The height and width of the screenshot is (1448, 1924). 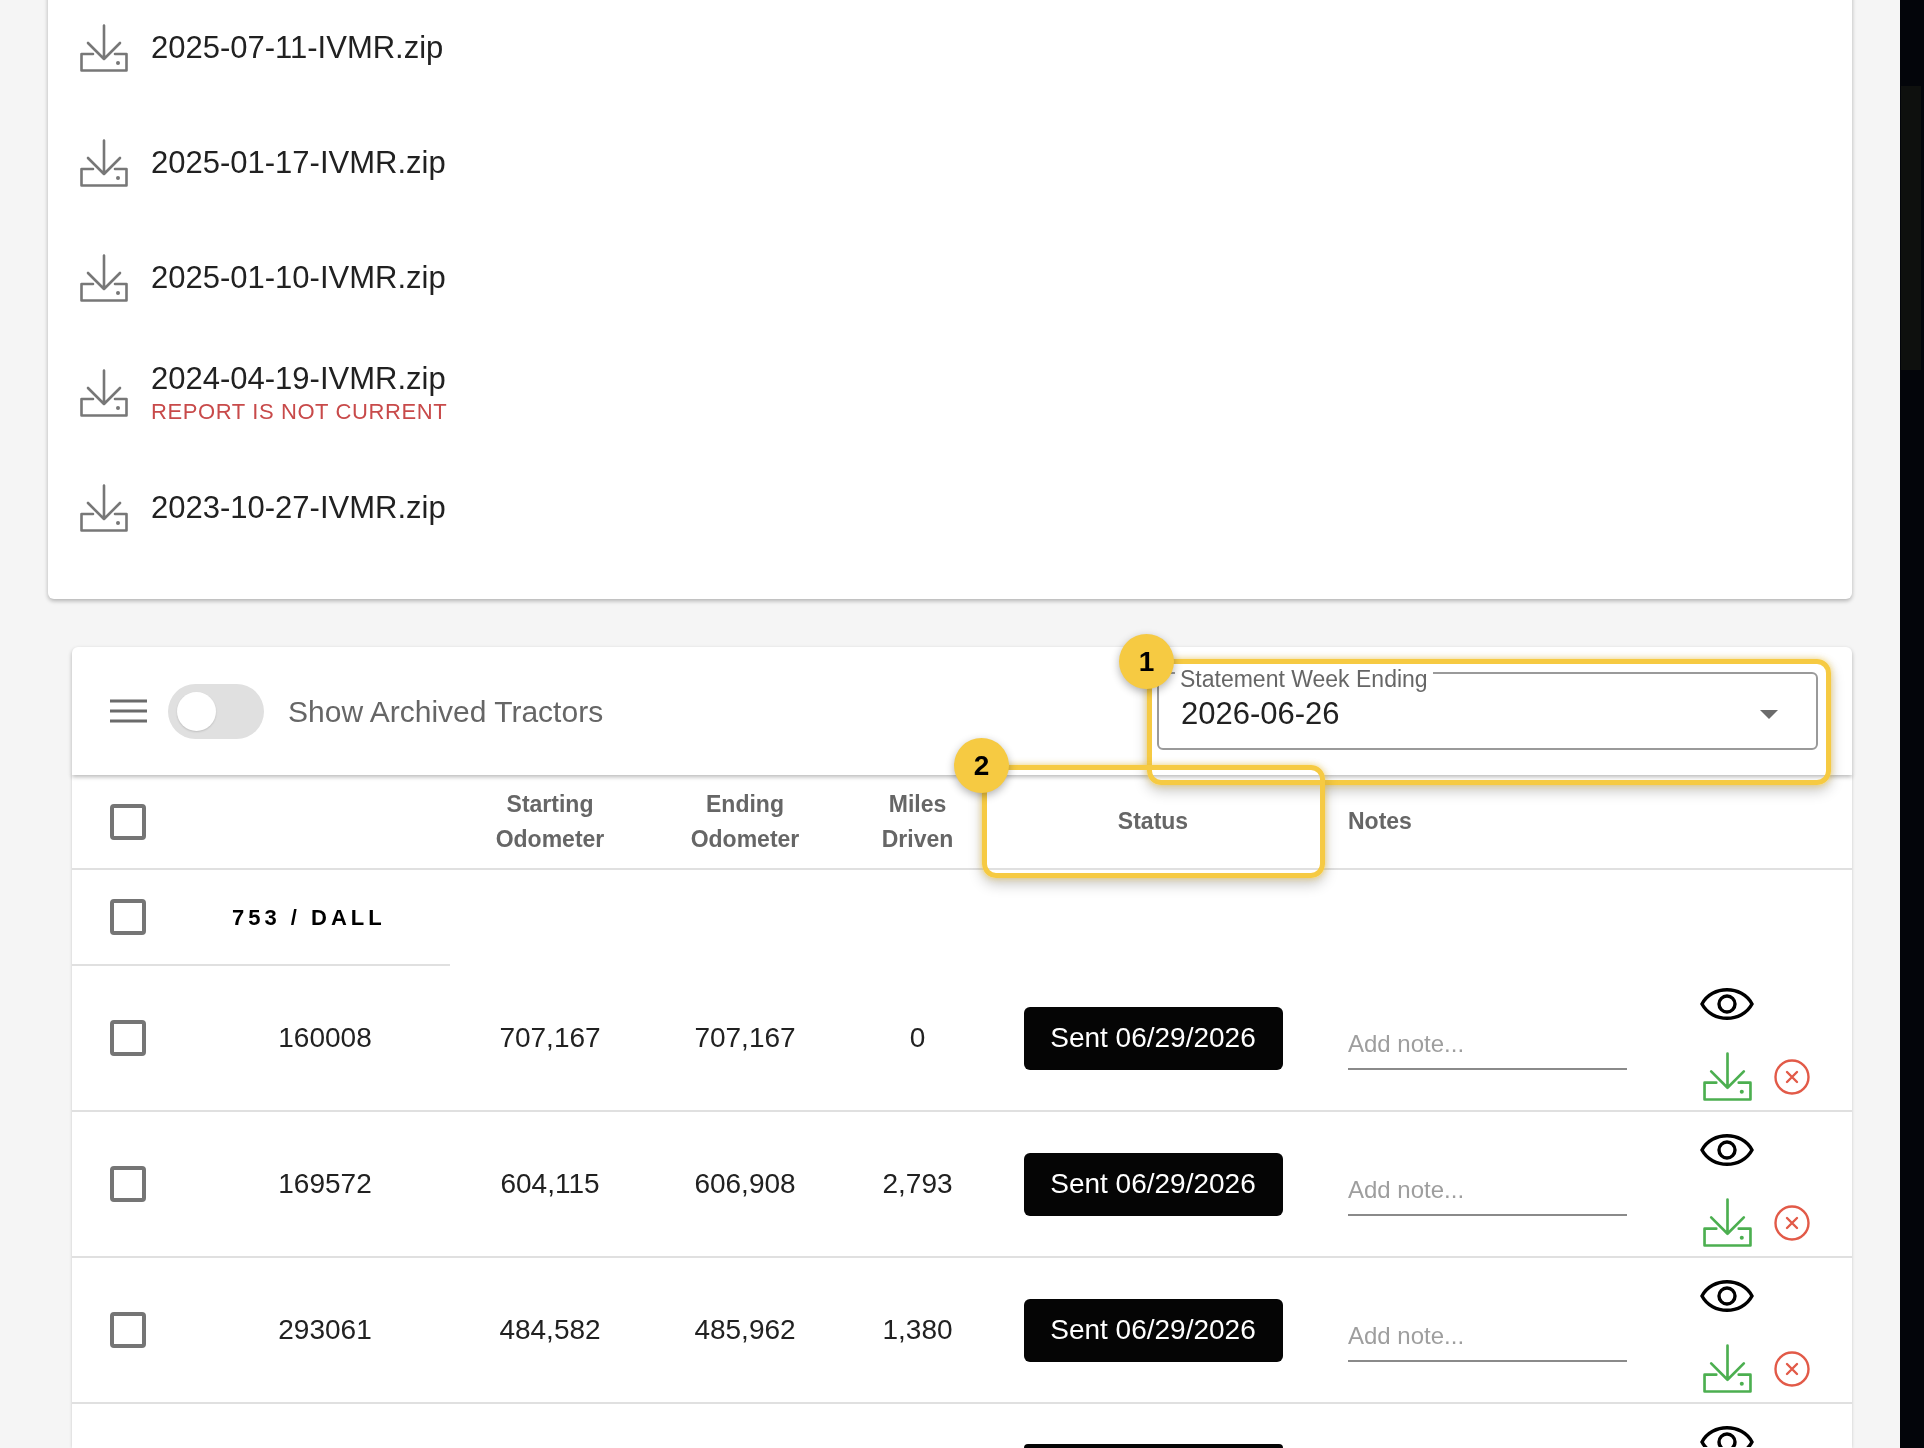 What do you see at coordinates (308, 917) in the screenshot?
I see `group-label: 753 / DALL` at bounding box center [308, 917].